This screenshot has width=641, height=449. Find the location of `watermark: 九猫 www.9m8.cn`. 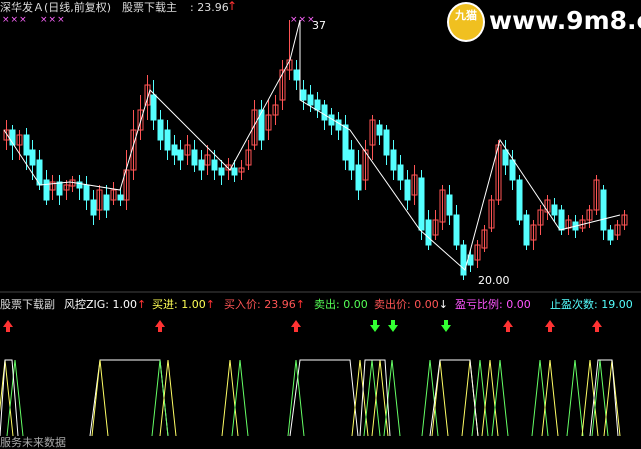

watermark: 九猫 www.9m8.cn is located at coordinates (544, 22).